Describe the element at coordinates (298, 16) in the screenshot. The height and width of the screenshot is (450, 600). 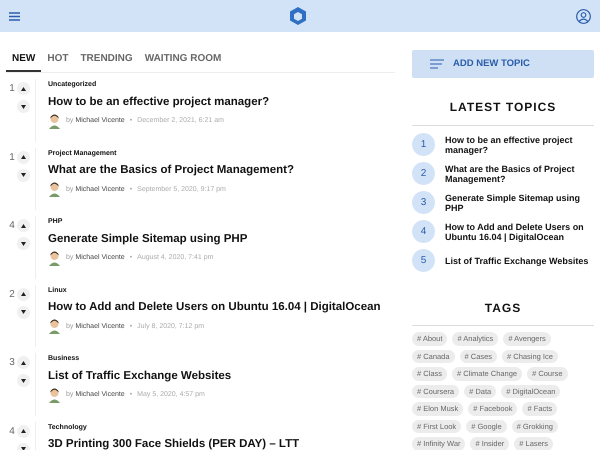
I see `hexagon-logo-icon` at that location.